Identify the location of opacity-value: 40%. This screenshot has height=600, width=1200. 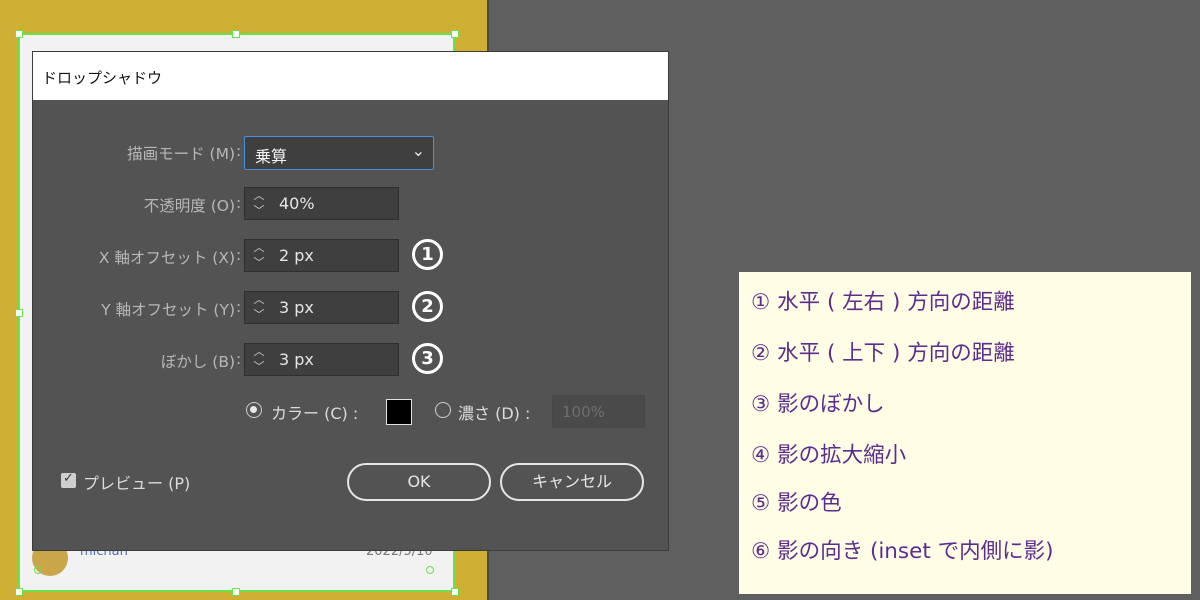
(297, 203).